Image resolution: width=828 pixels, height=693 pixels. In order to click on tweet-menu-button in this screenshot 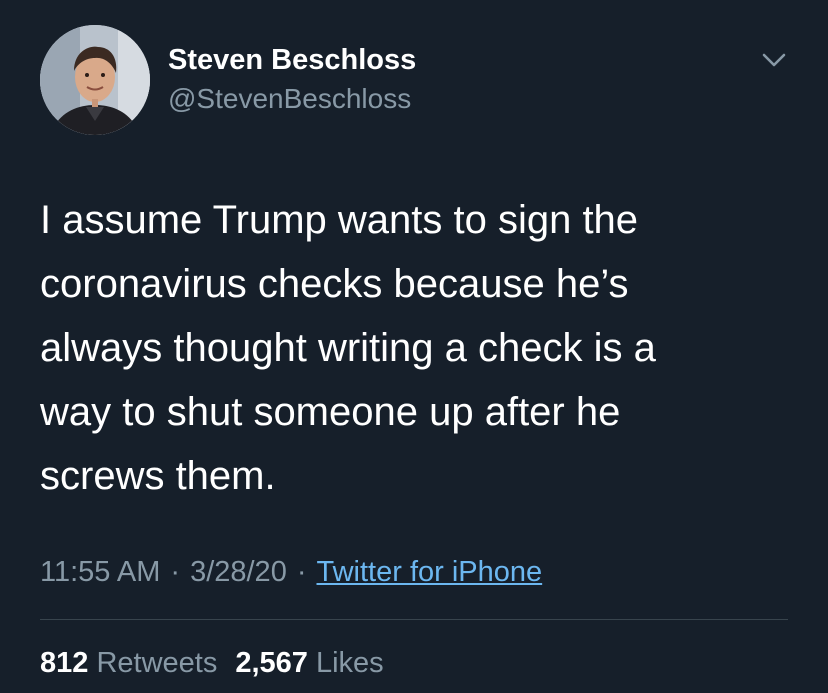, I will do `click(774, 60)`.